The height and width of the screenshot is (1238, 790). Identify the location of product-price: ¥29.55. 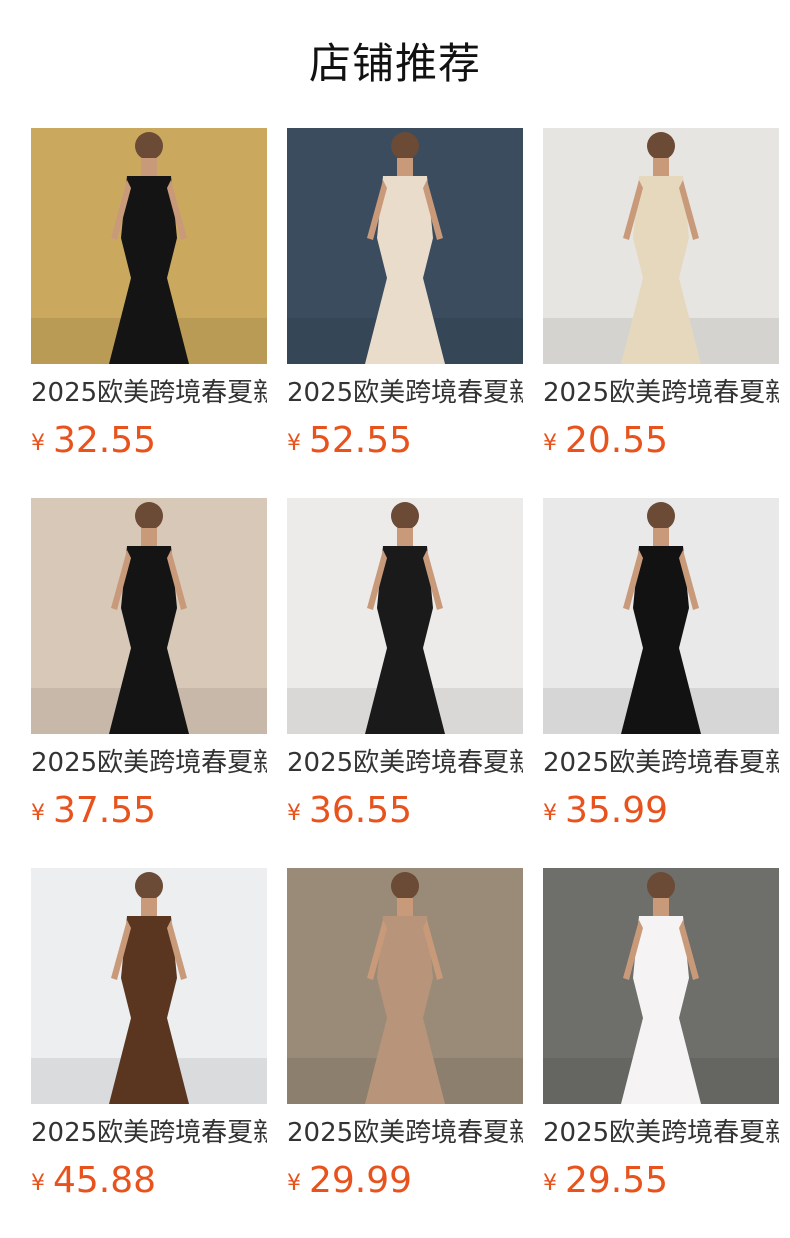
(661, 1181).